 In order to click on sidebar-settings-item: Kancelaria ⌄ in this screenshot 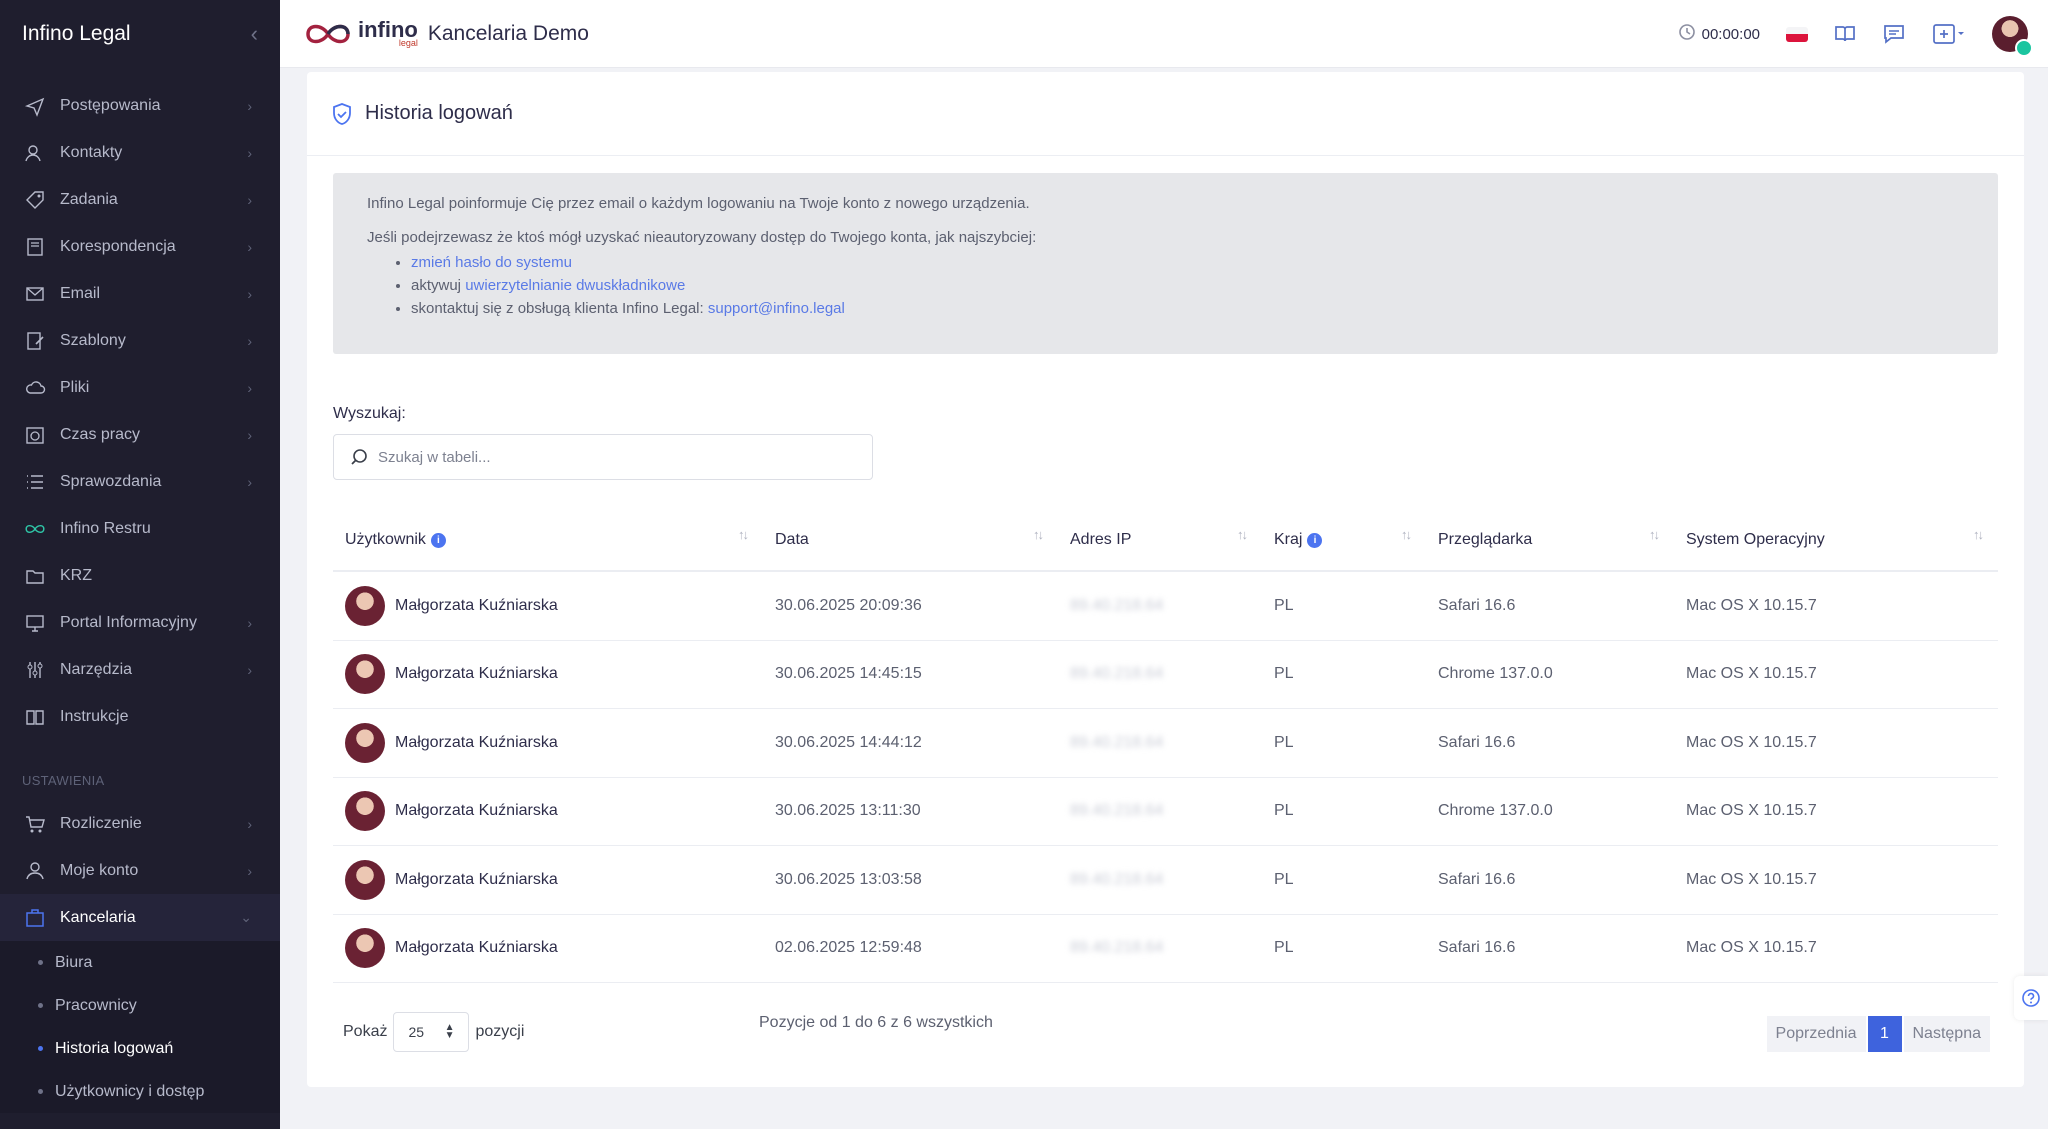, I will do `click(140, 917)`.